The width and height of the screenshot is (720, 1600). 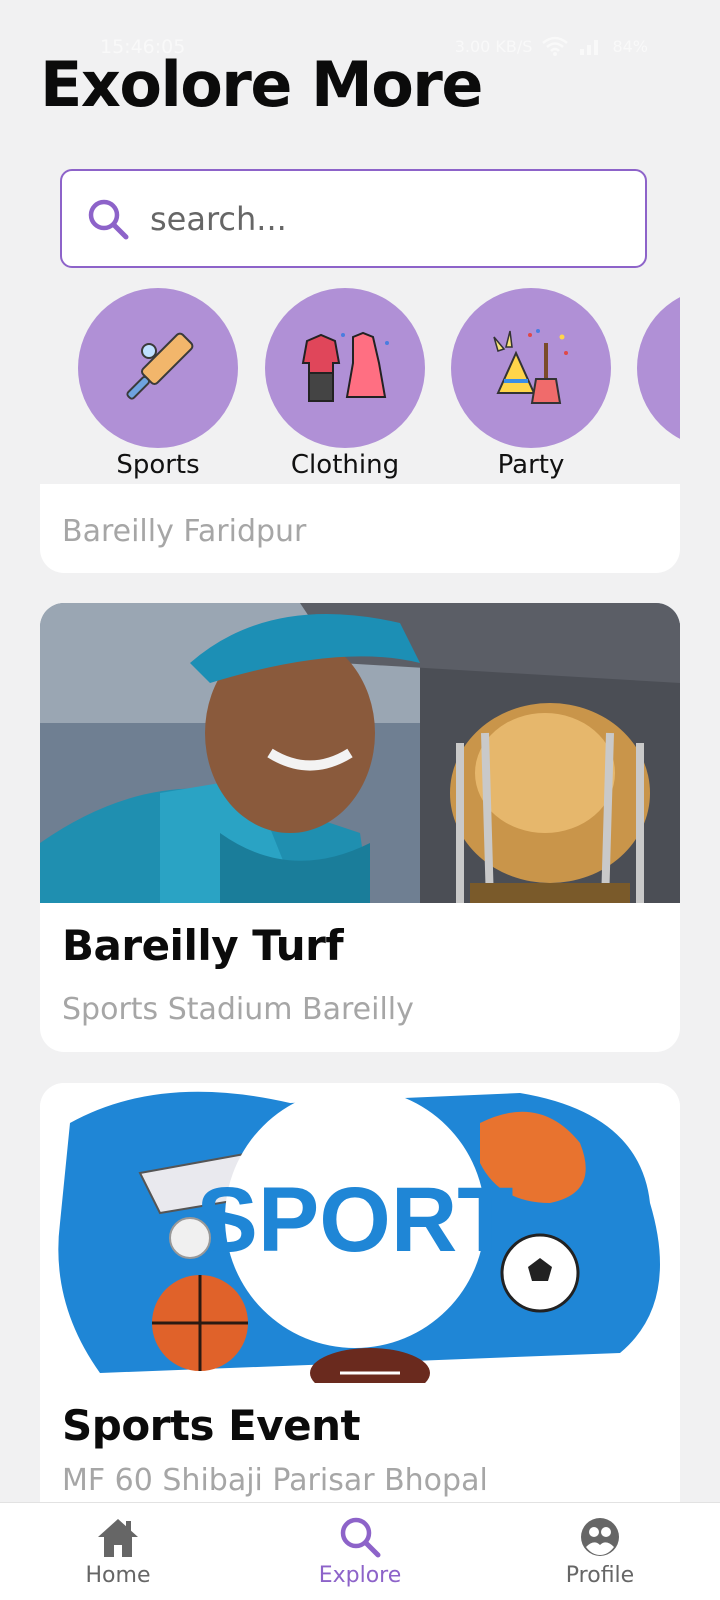 I want to click on category-clothing: Clothing, so click(x=345, y=386).